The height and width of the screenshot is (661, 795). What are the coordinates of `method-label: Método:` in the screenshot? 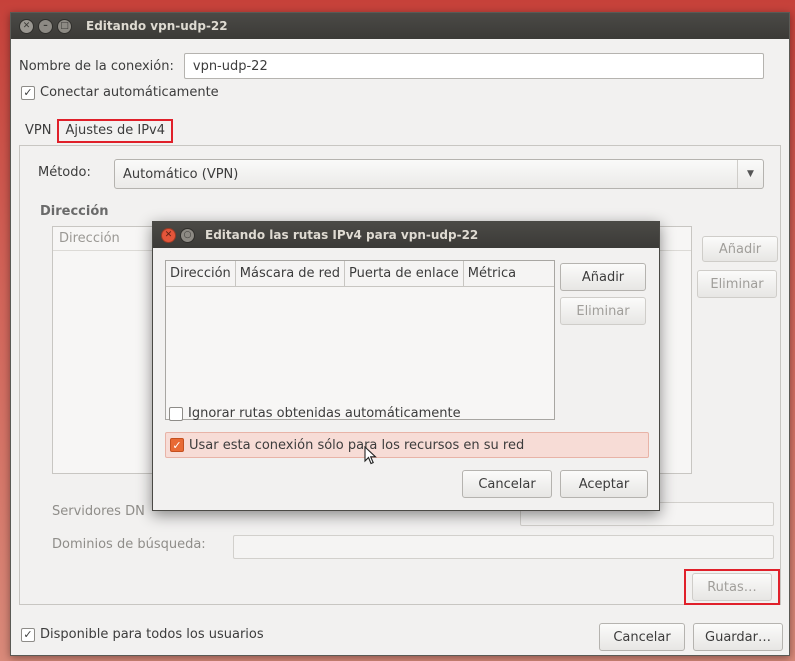 It's located at (64, 172).